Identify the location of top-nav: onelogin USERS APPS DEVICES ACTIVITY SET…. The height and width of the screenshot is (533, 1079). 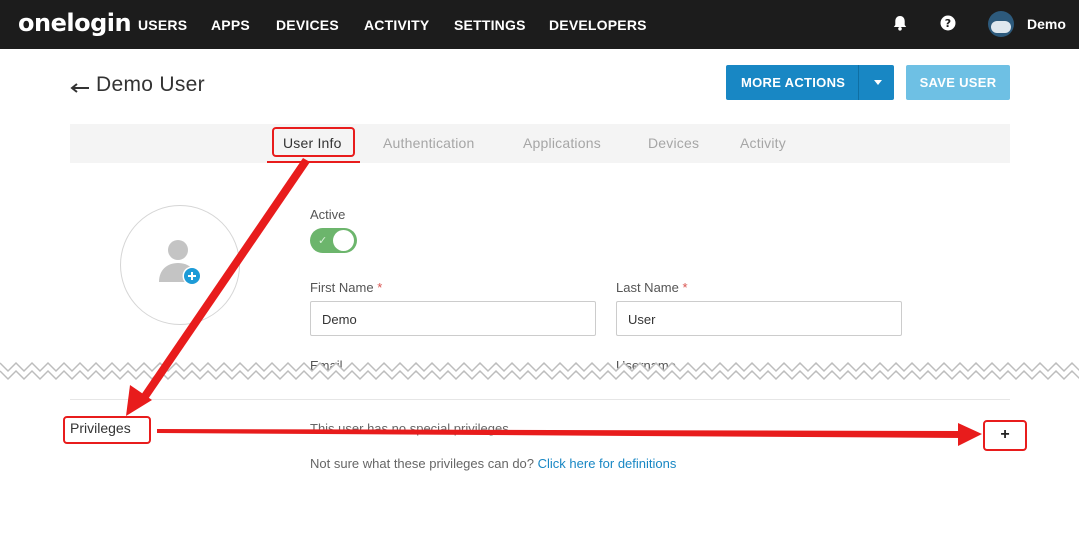
(539, 24).